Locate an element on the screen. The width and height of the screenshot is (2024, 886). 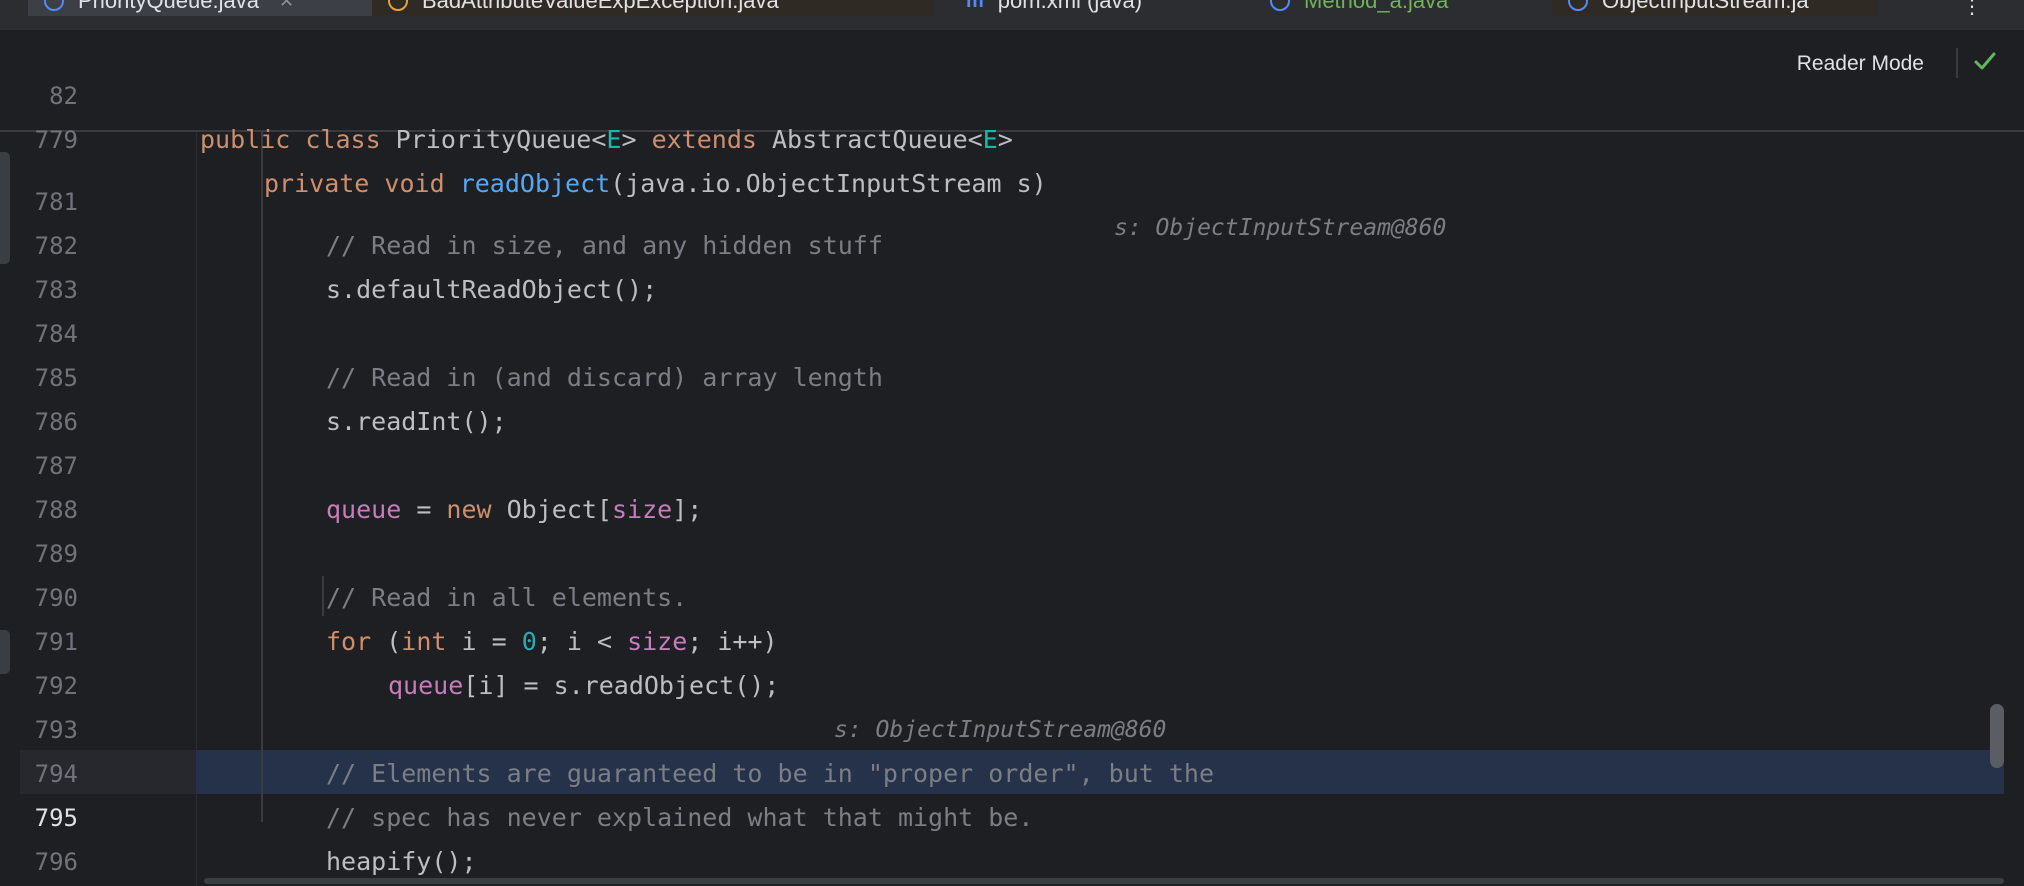
tab-badattribute: BadAttributeValueExpException.java is located at coordinates (653, 8).